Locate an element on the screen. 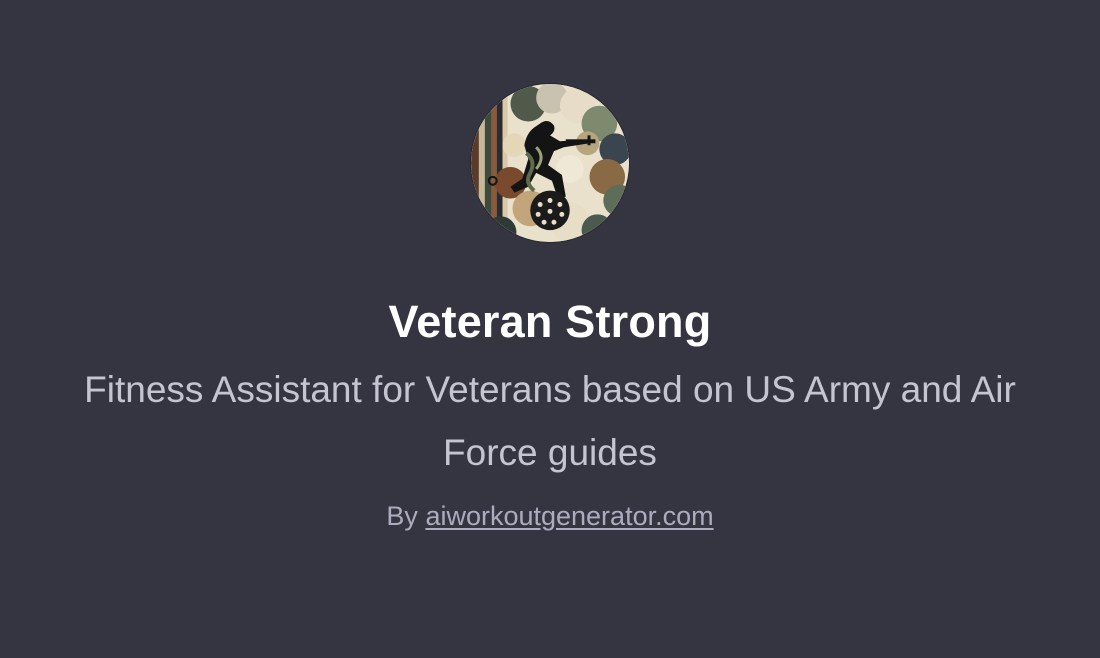 The height and width of the screenshot is (658, 1100). gpt-title: Veteran Strong is located at coordinates (550, 321).